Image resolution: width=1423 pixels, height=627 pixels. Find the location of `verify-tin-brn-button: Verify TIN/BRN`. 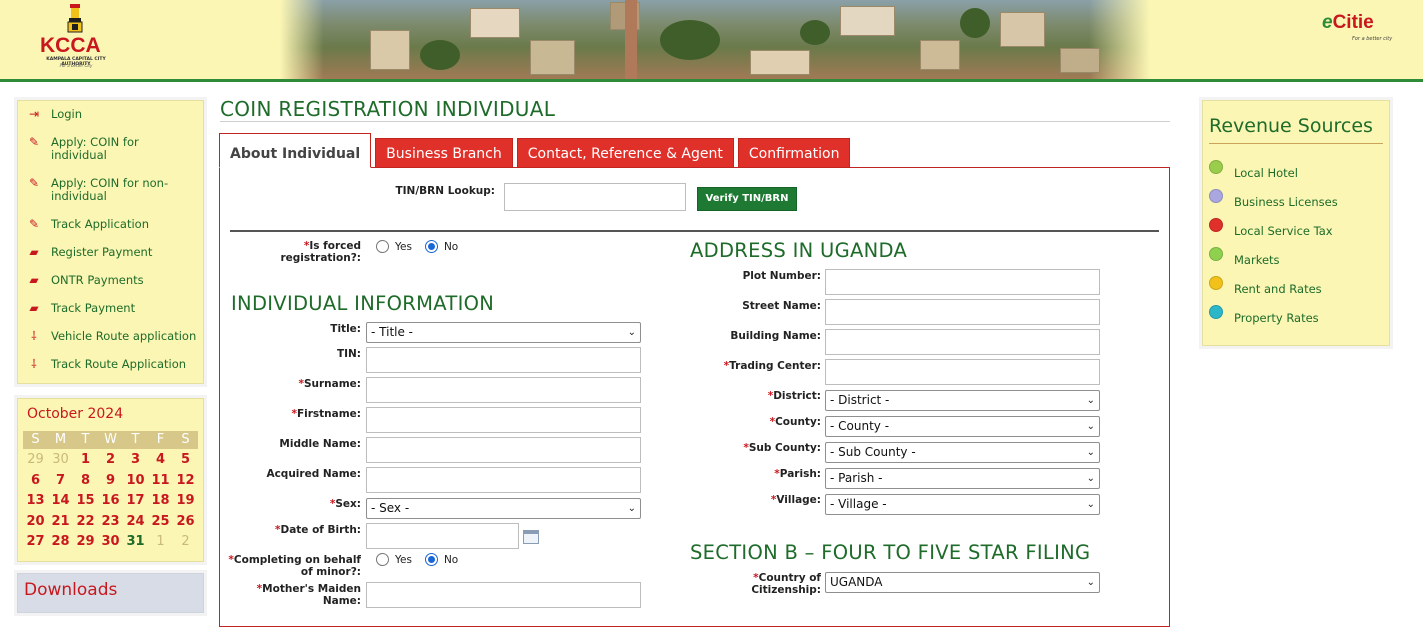

verify-tin-brn-button: Verify TIN/BRN is located at coordinates (747, 199).